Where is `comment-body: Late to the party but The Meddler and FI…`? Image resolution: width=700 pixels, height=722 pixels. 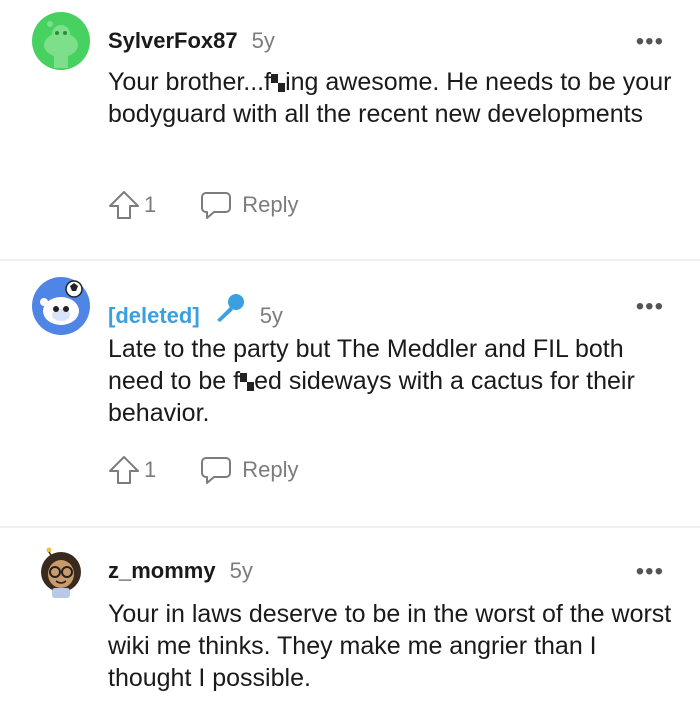
comment-body: Late to the party but The Meddler and FI… is located at coordinates (393, 381).